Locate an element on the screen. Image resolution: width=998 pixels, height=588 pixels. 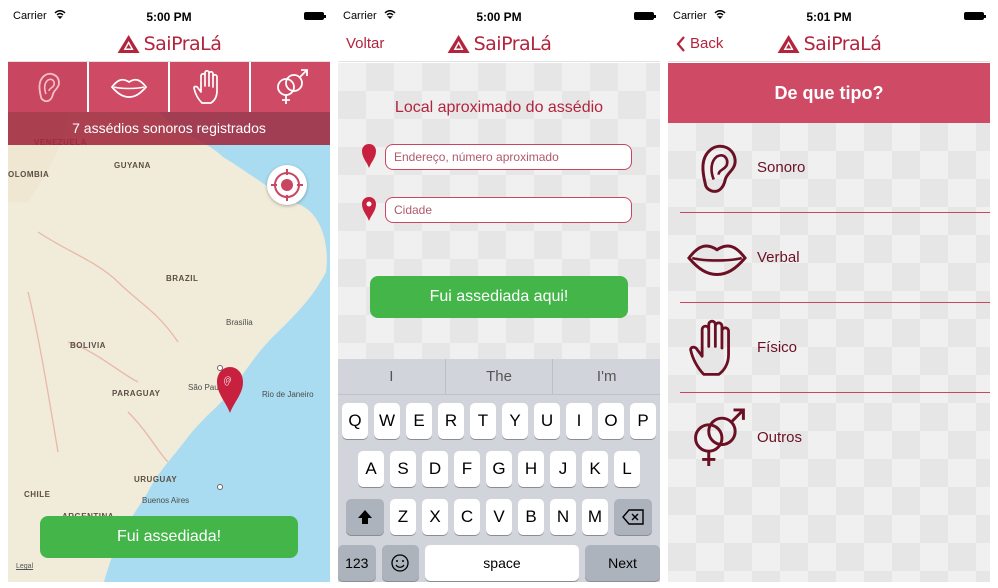
back-button: Back is located at coordinates (699, 43).